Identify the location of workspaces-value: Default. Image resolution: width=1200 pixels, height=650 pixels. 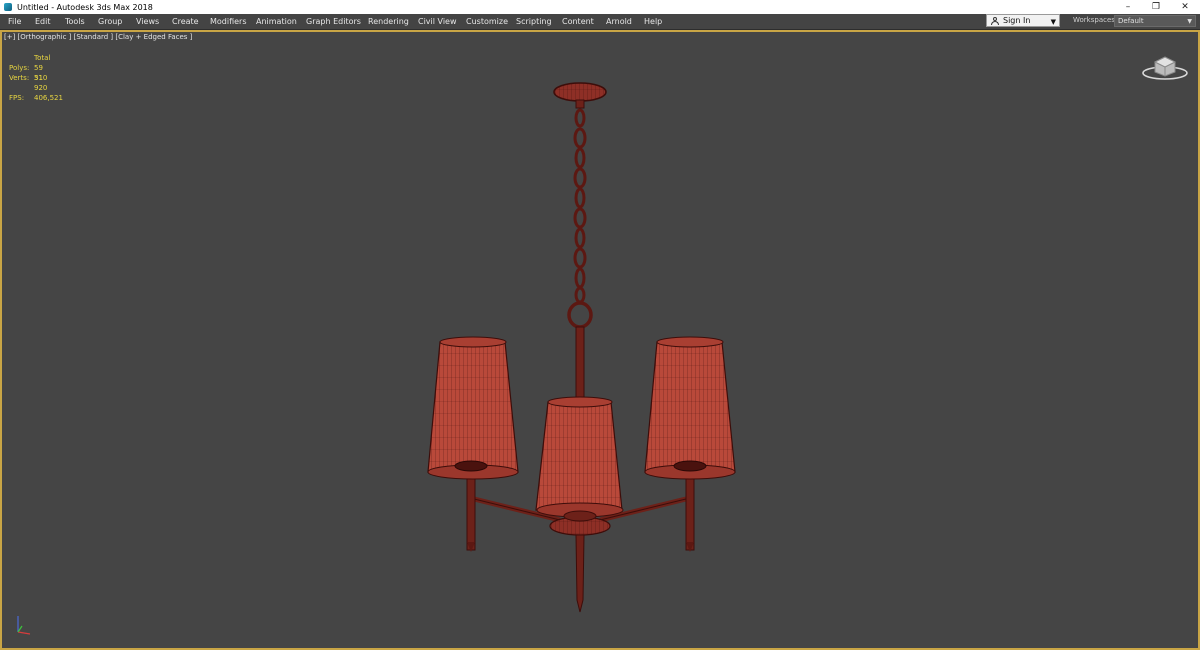
(1131, 21).